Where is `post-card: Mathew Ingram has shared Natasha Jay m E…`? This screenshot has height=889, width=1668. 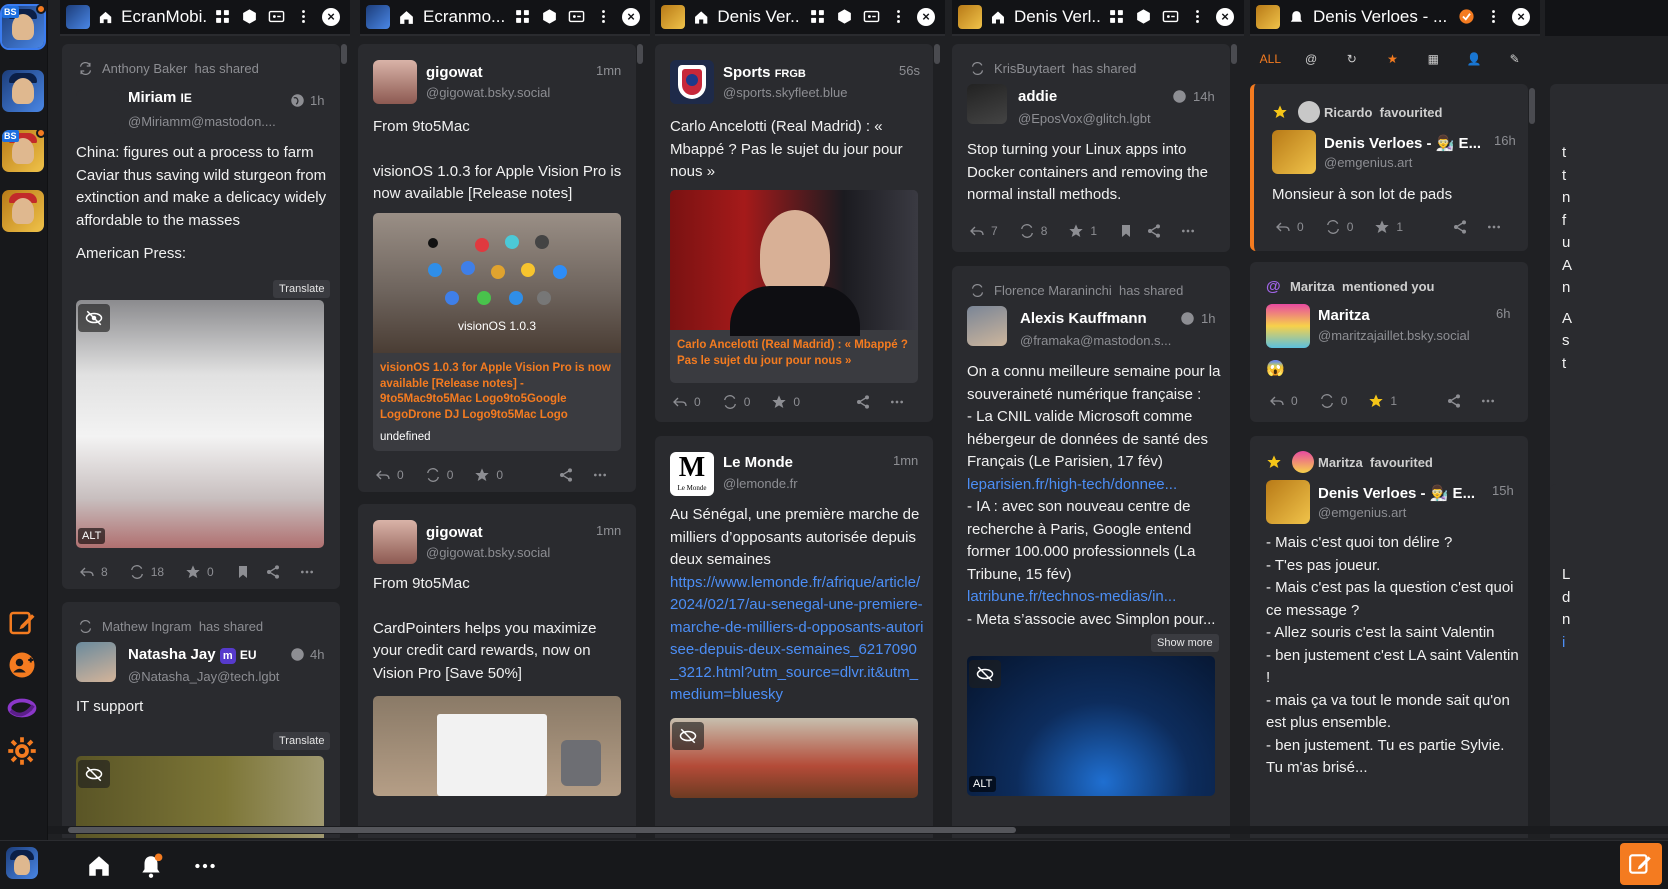
post-card: Mathew Ingram has shared Natasha Jay m E… is located at coordinates (201, 720).